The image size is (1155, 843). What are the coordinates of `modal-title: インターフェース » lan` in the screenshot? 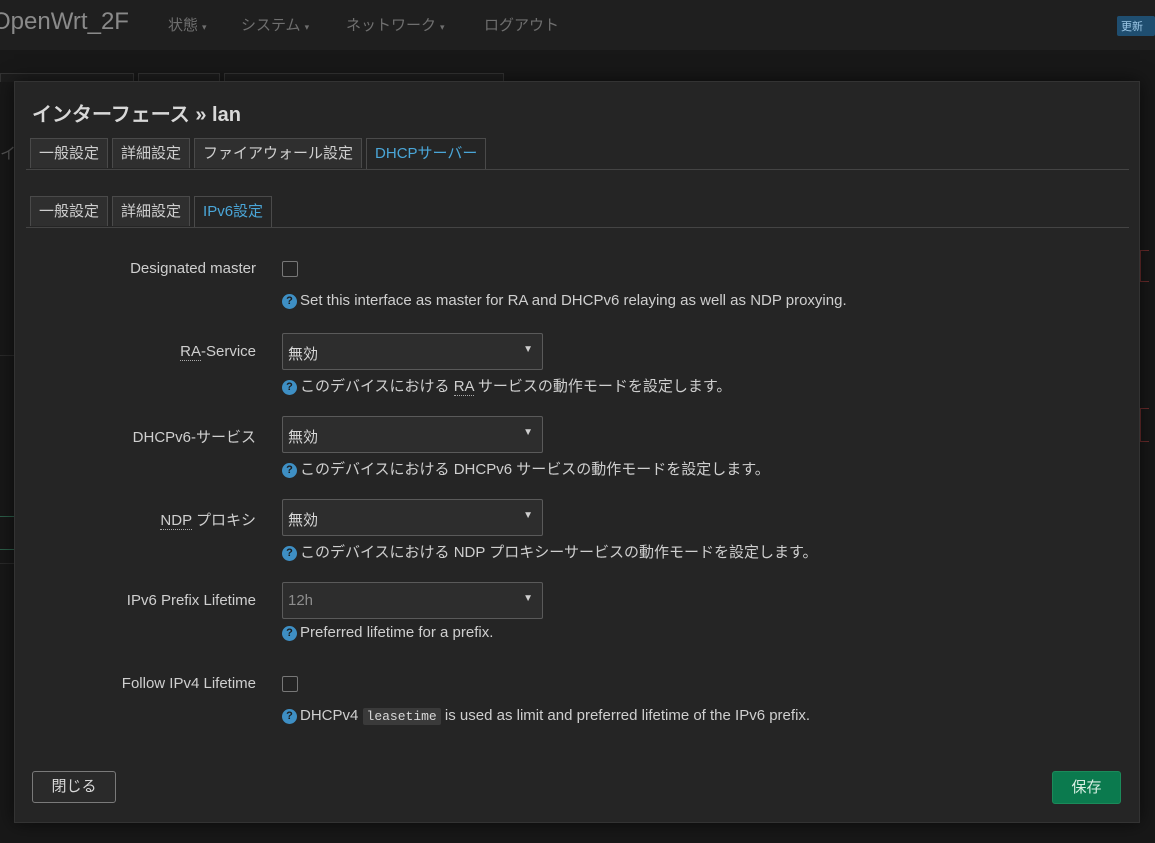 It's located at (136, 115).